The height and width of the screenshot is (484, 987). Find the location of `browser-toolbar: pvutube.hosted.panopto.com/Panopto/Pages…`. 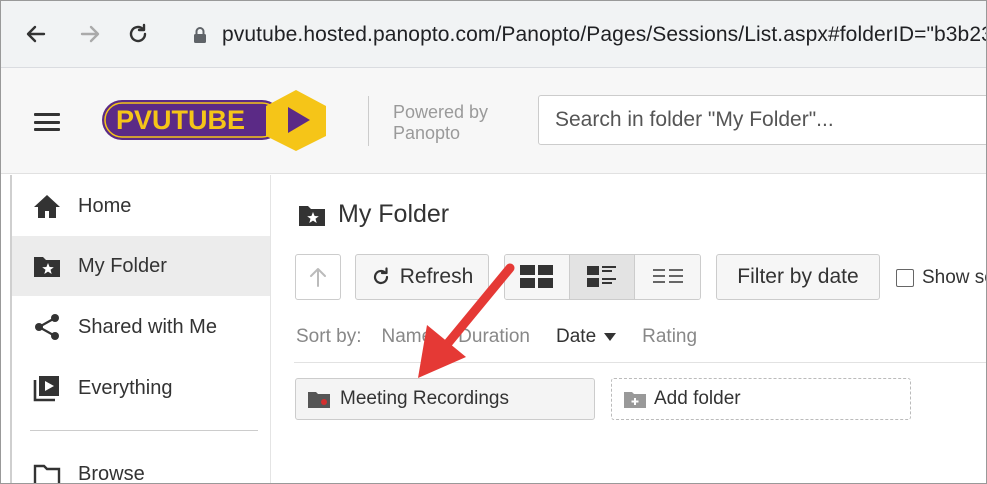

browser-toolbar: pvutube.hosted.panopto.com/Panopto/Pages… is located at coordinates (493, 34).